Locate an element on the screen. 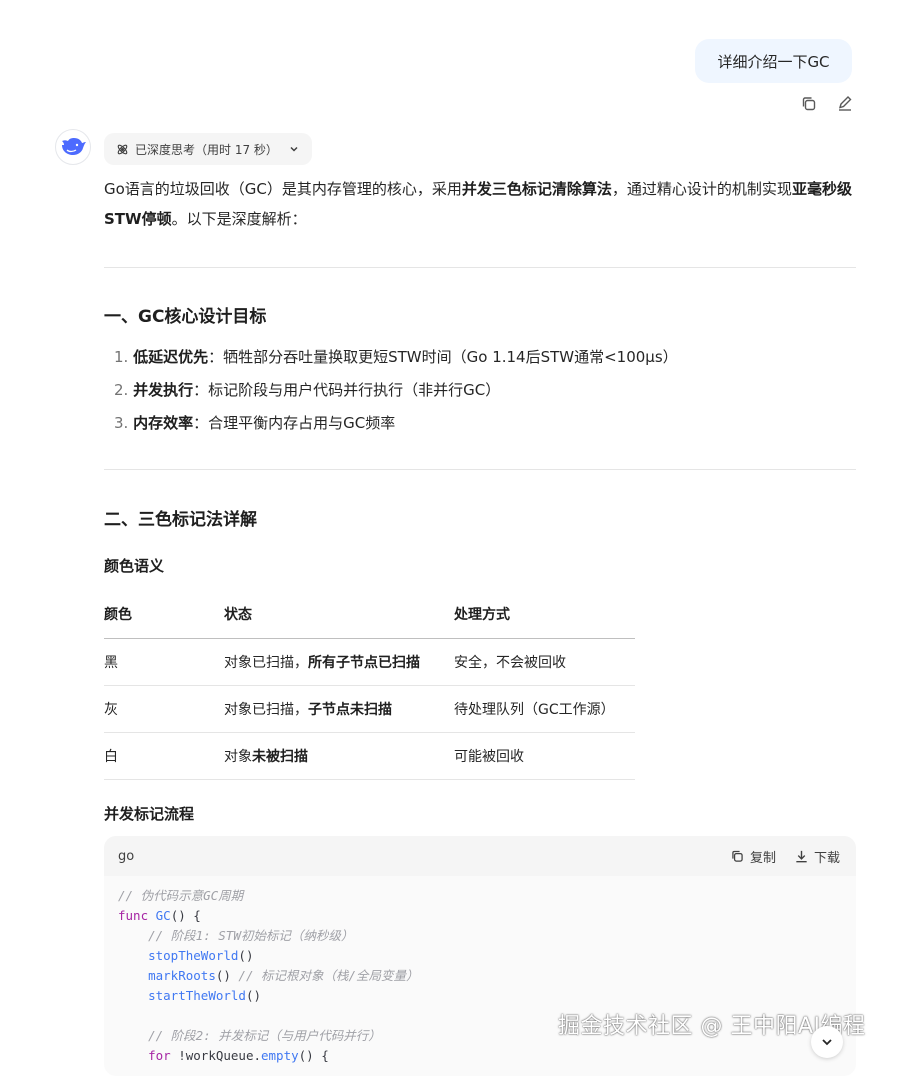 This screenshot has height=1076, width=920. edit-message-button is located at coordinates (845, 104).